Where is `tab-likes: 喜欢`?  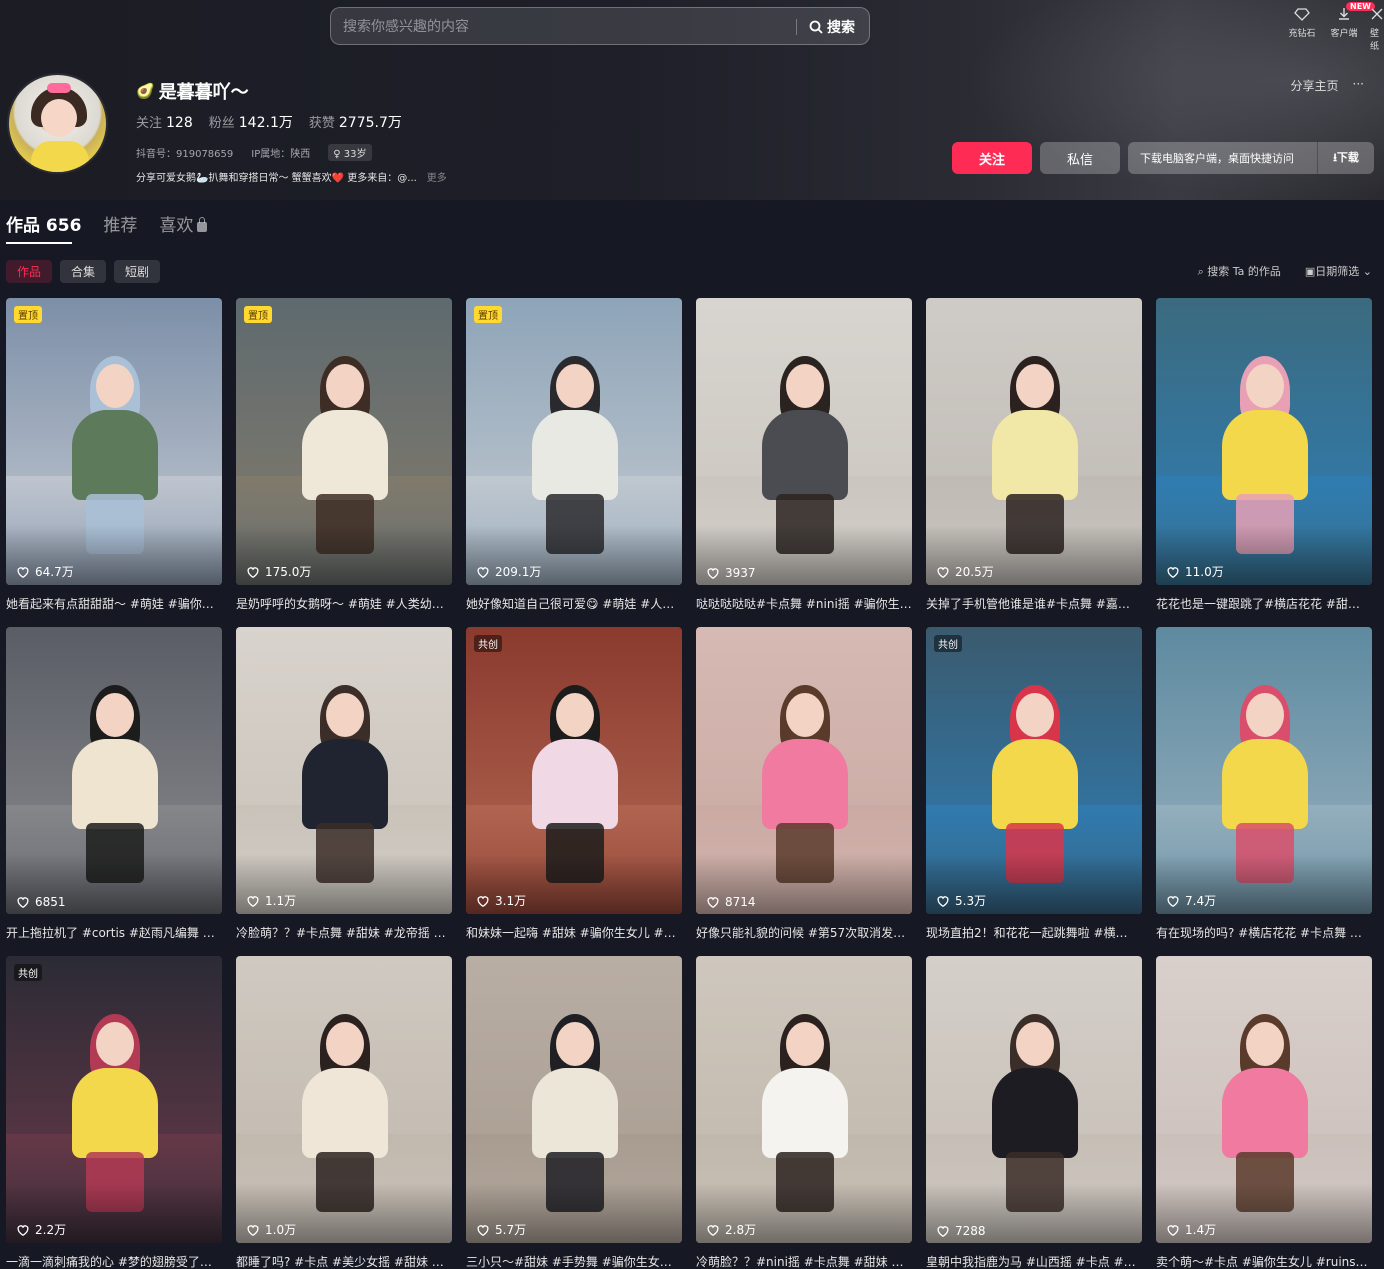 tab-likes: 喜欢 is located at coordinates (183, 223).